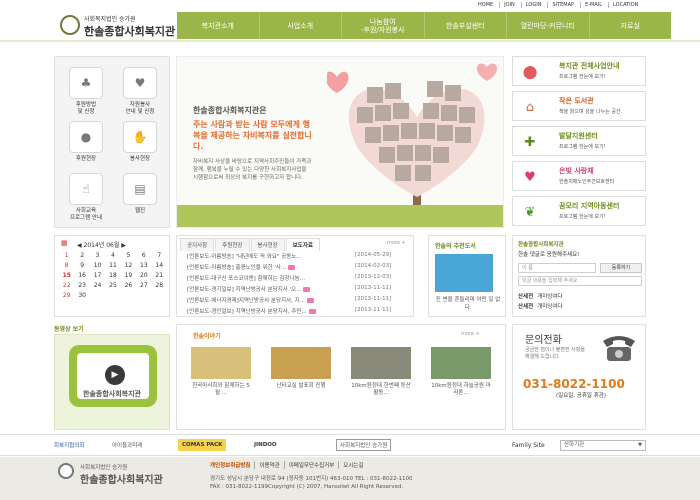 Image resolution: width=700 pixels, height=500 pixels. Describe the element at coordinates (66, 267) in the screenshot. I see `calendar-day: 8` at that location.